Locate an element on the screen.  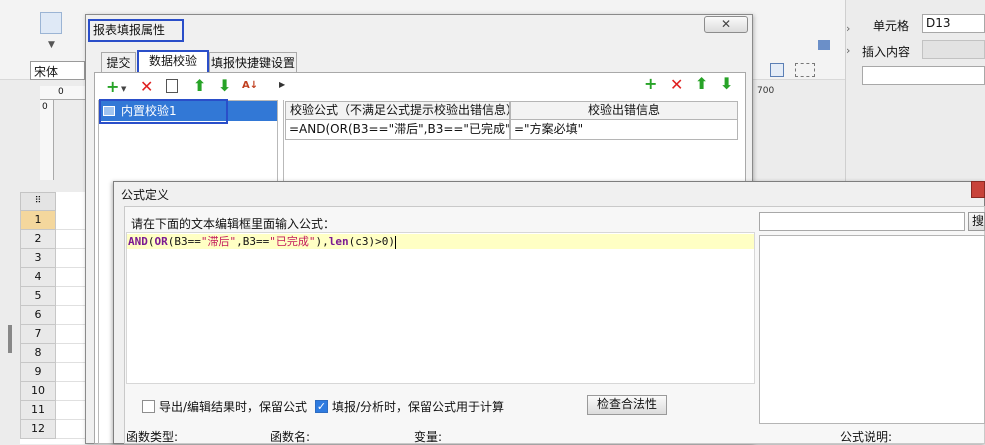
formula-token: len is located at coordinates (338, 241).